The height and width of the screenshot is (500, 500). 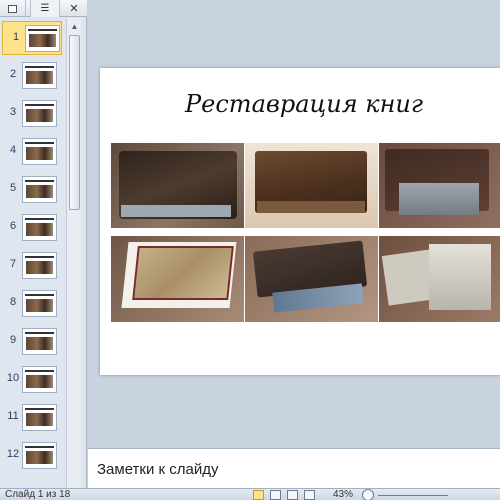 I want to click on scroll-up-arrow-icon: ▲, so click(x=74, y=26).